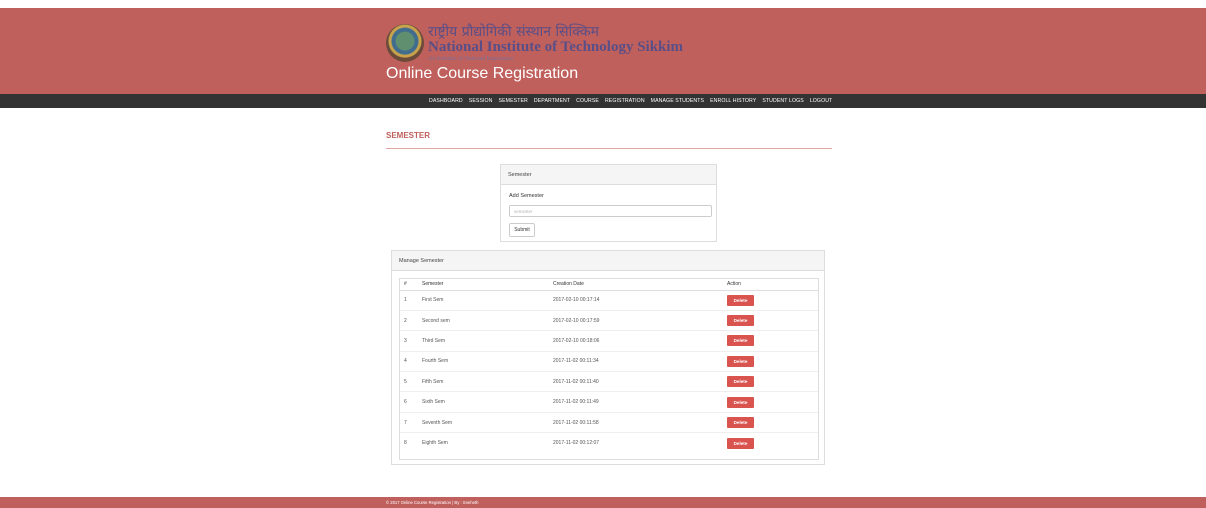  I want to click on column-header-semester: Semester, so click(483, 285).